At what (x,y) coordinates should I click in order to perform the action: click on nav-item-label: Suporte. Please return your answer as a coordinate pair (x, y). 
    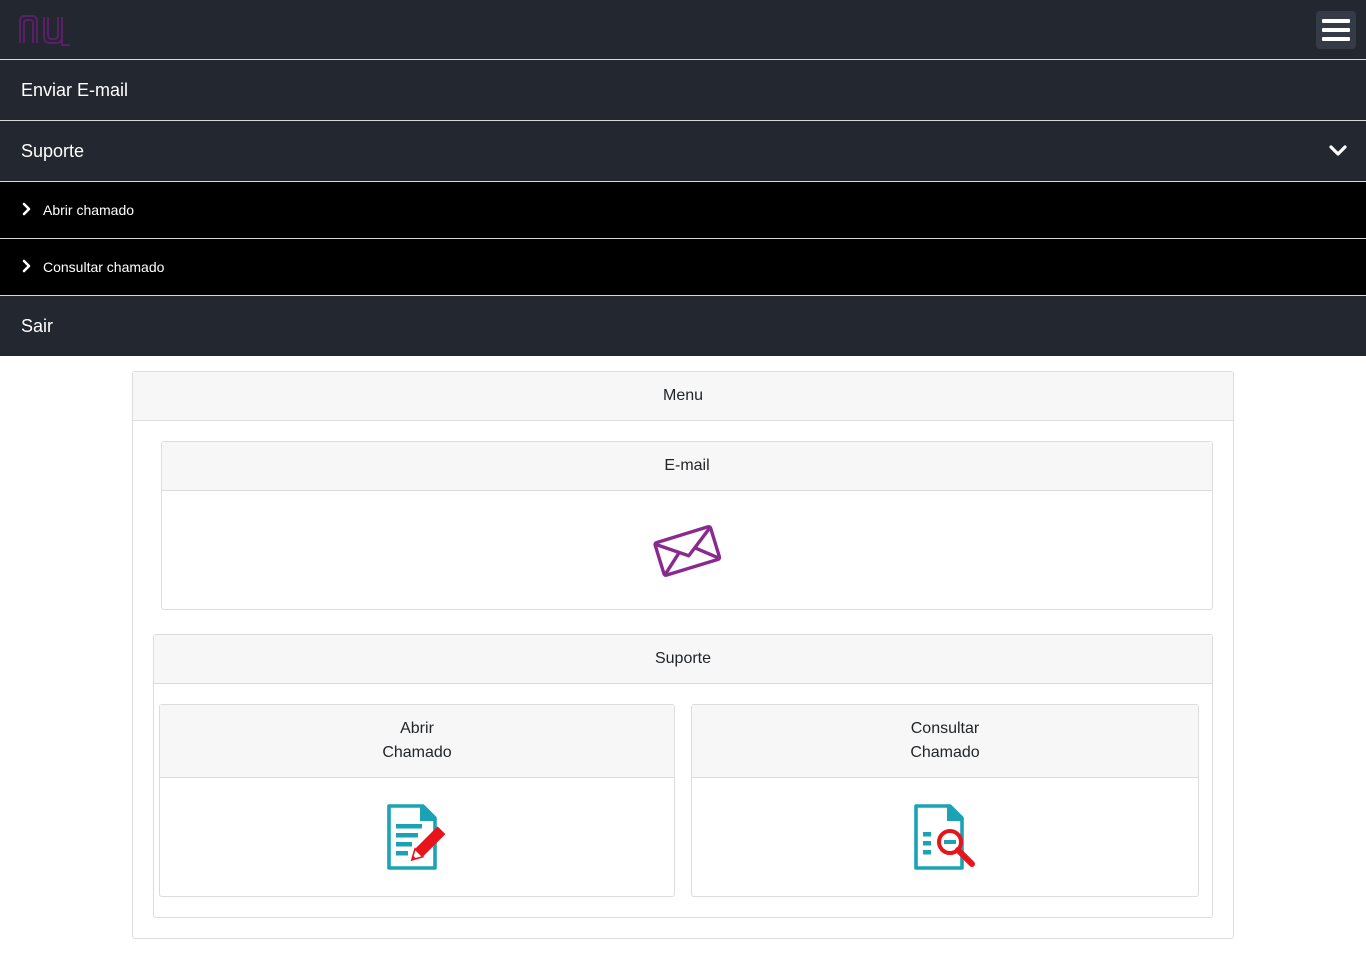
    Looking at the image, I should click on (53, 150).